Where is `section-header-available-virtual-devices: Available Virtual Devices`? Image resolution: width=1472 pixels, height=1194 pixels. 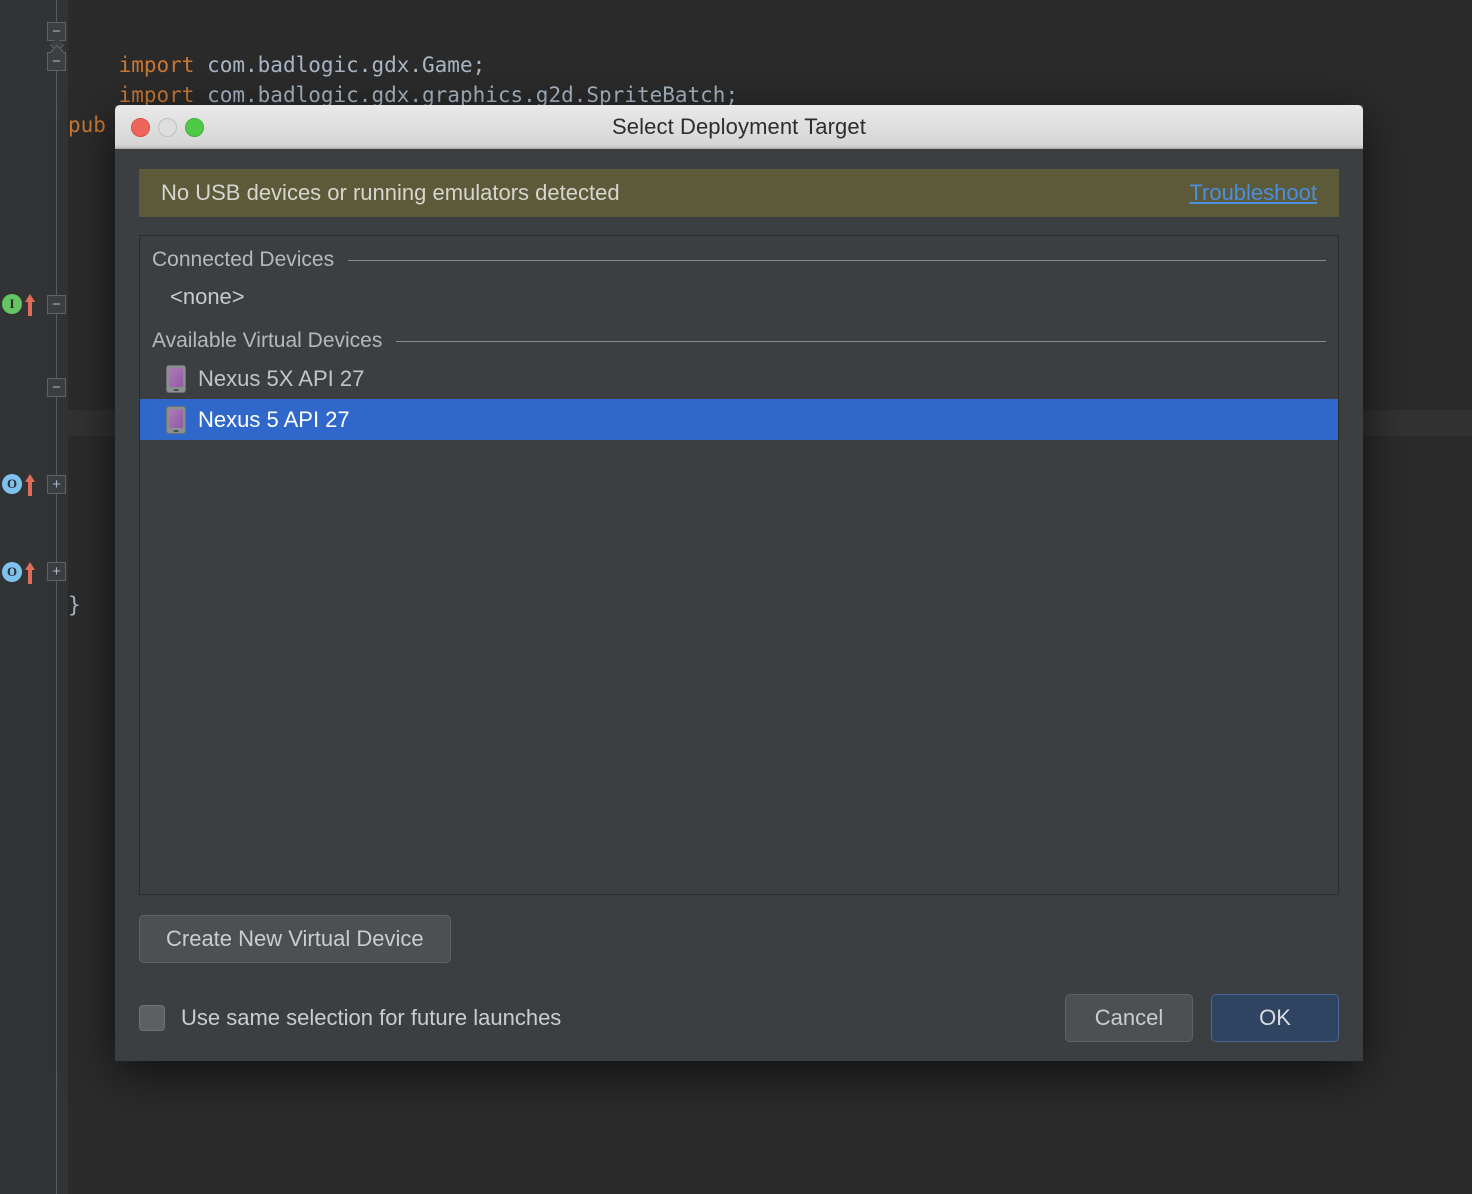 section-header-available-virtual-devices: Available Virtual Devices is located at coordinates (739, 341).